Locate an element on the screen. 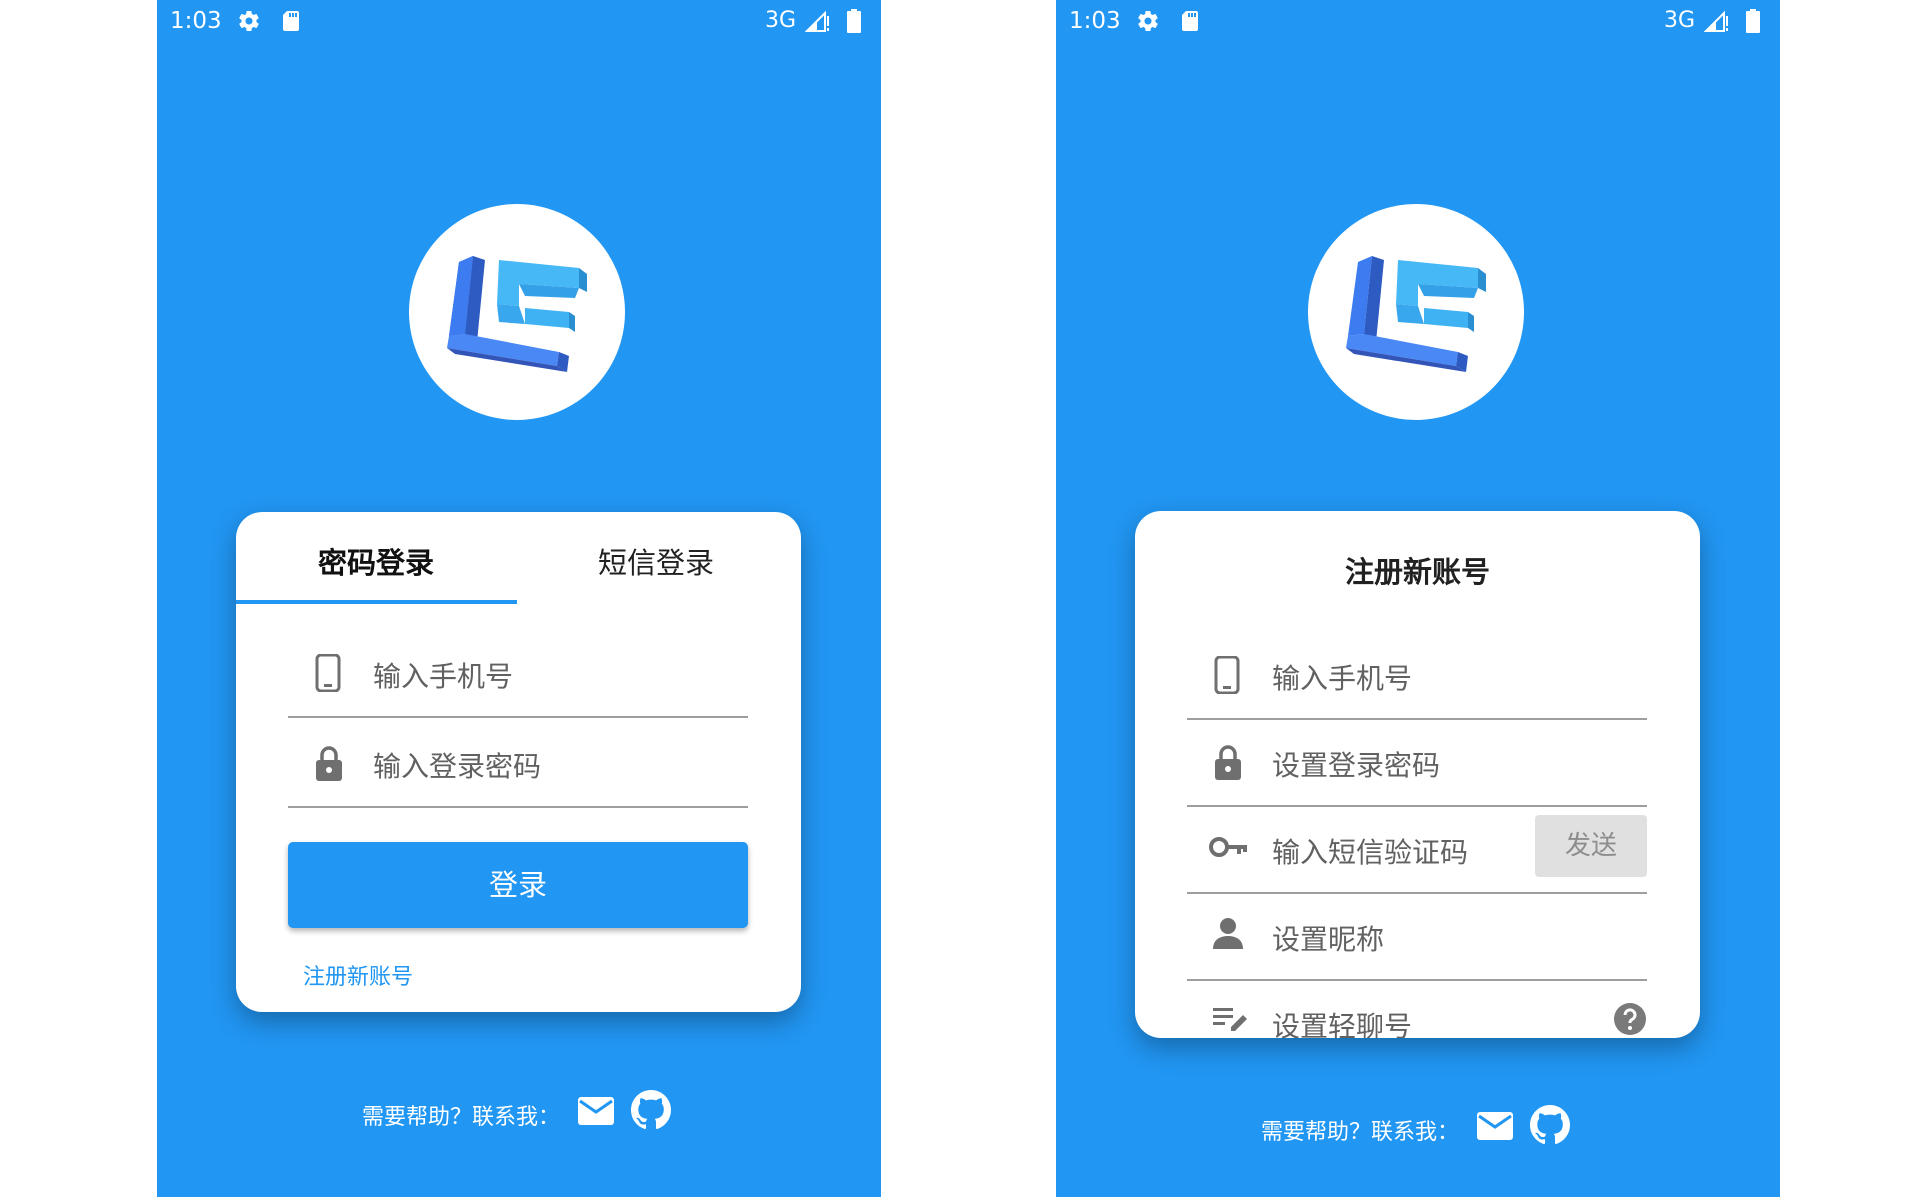  key-icon is located at coordinates (1229, 849).